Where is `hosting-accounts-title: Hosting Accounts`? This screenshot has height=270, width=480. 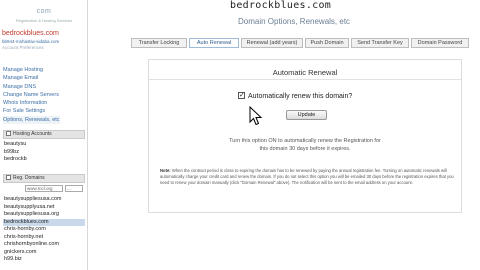 hosting-accounts-title: Hosting Accounts is located at coordinates (32, 134).